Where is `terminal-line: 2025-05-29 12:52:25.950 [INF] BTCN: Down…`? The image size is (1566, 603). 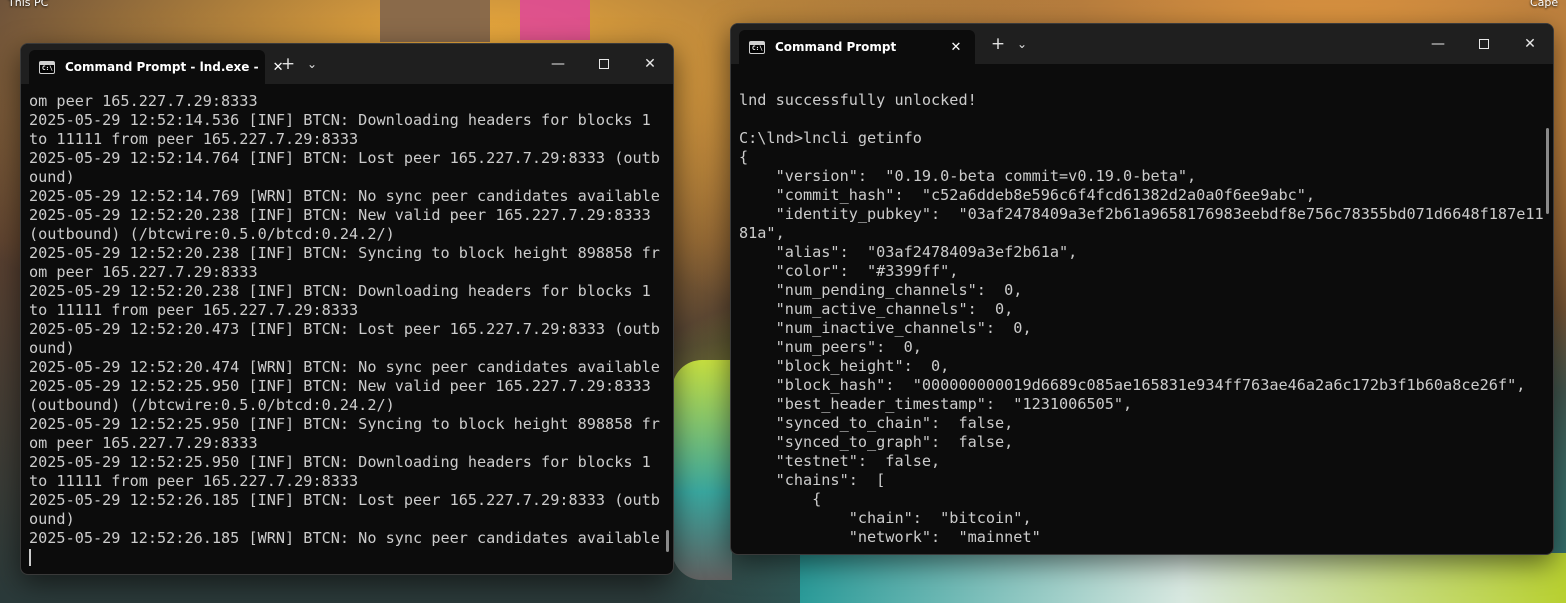
terminal-line: 2025-05-29 12:52:25.950 [INF] BTCN: Down… is located at coordinates (340, 462).